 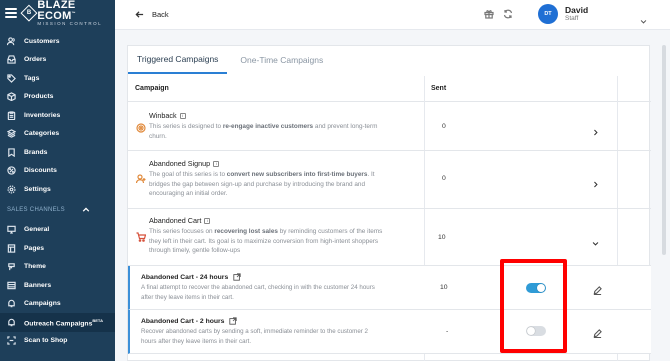 What do you see at coordinates (57, 171) in the screenshot?
I see `sidebar-item-discounts: Discounts` at bounding box center [57, 171].